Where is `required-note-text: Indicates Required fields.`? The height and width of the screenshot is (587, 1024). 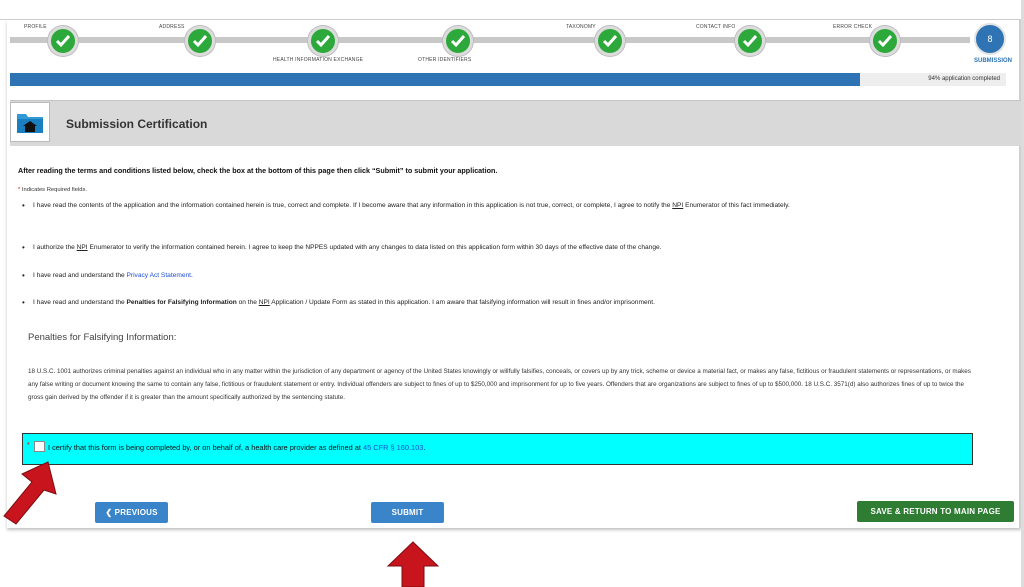
required-note-text: Indicates Required fields. is located at coordinates (53, 190).